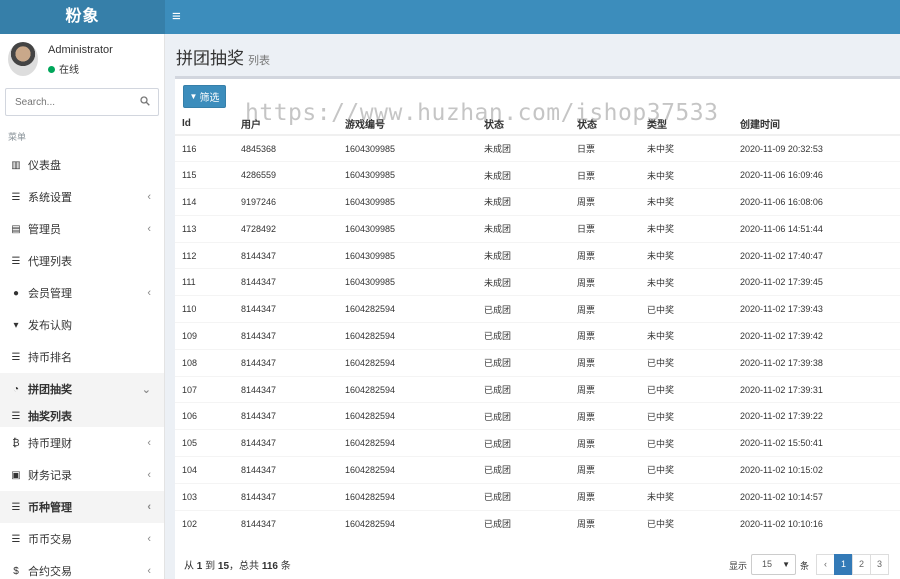 This screenshot has height=579, width=900. What do you see at coordinates (82, 443) in the screenshot?
I see `sidebar-item-9: ₿ 持币理财 ‹` at bounding box center [82, 443].